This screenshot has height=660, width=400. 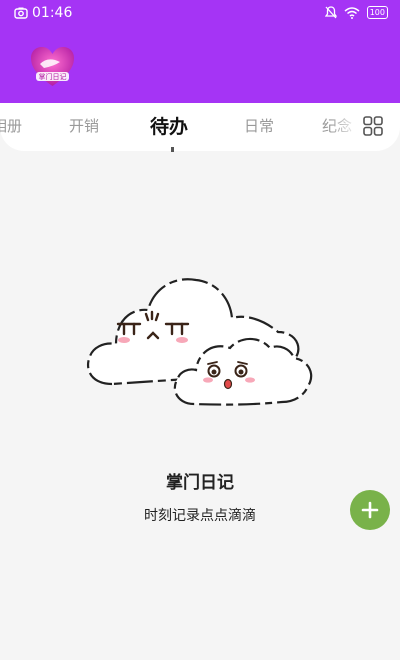 What do you see at coordinates (21, 13) in the screenshot?
I see `camera-icon` at bounding box center [21, 13].